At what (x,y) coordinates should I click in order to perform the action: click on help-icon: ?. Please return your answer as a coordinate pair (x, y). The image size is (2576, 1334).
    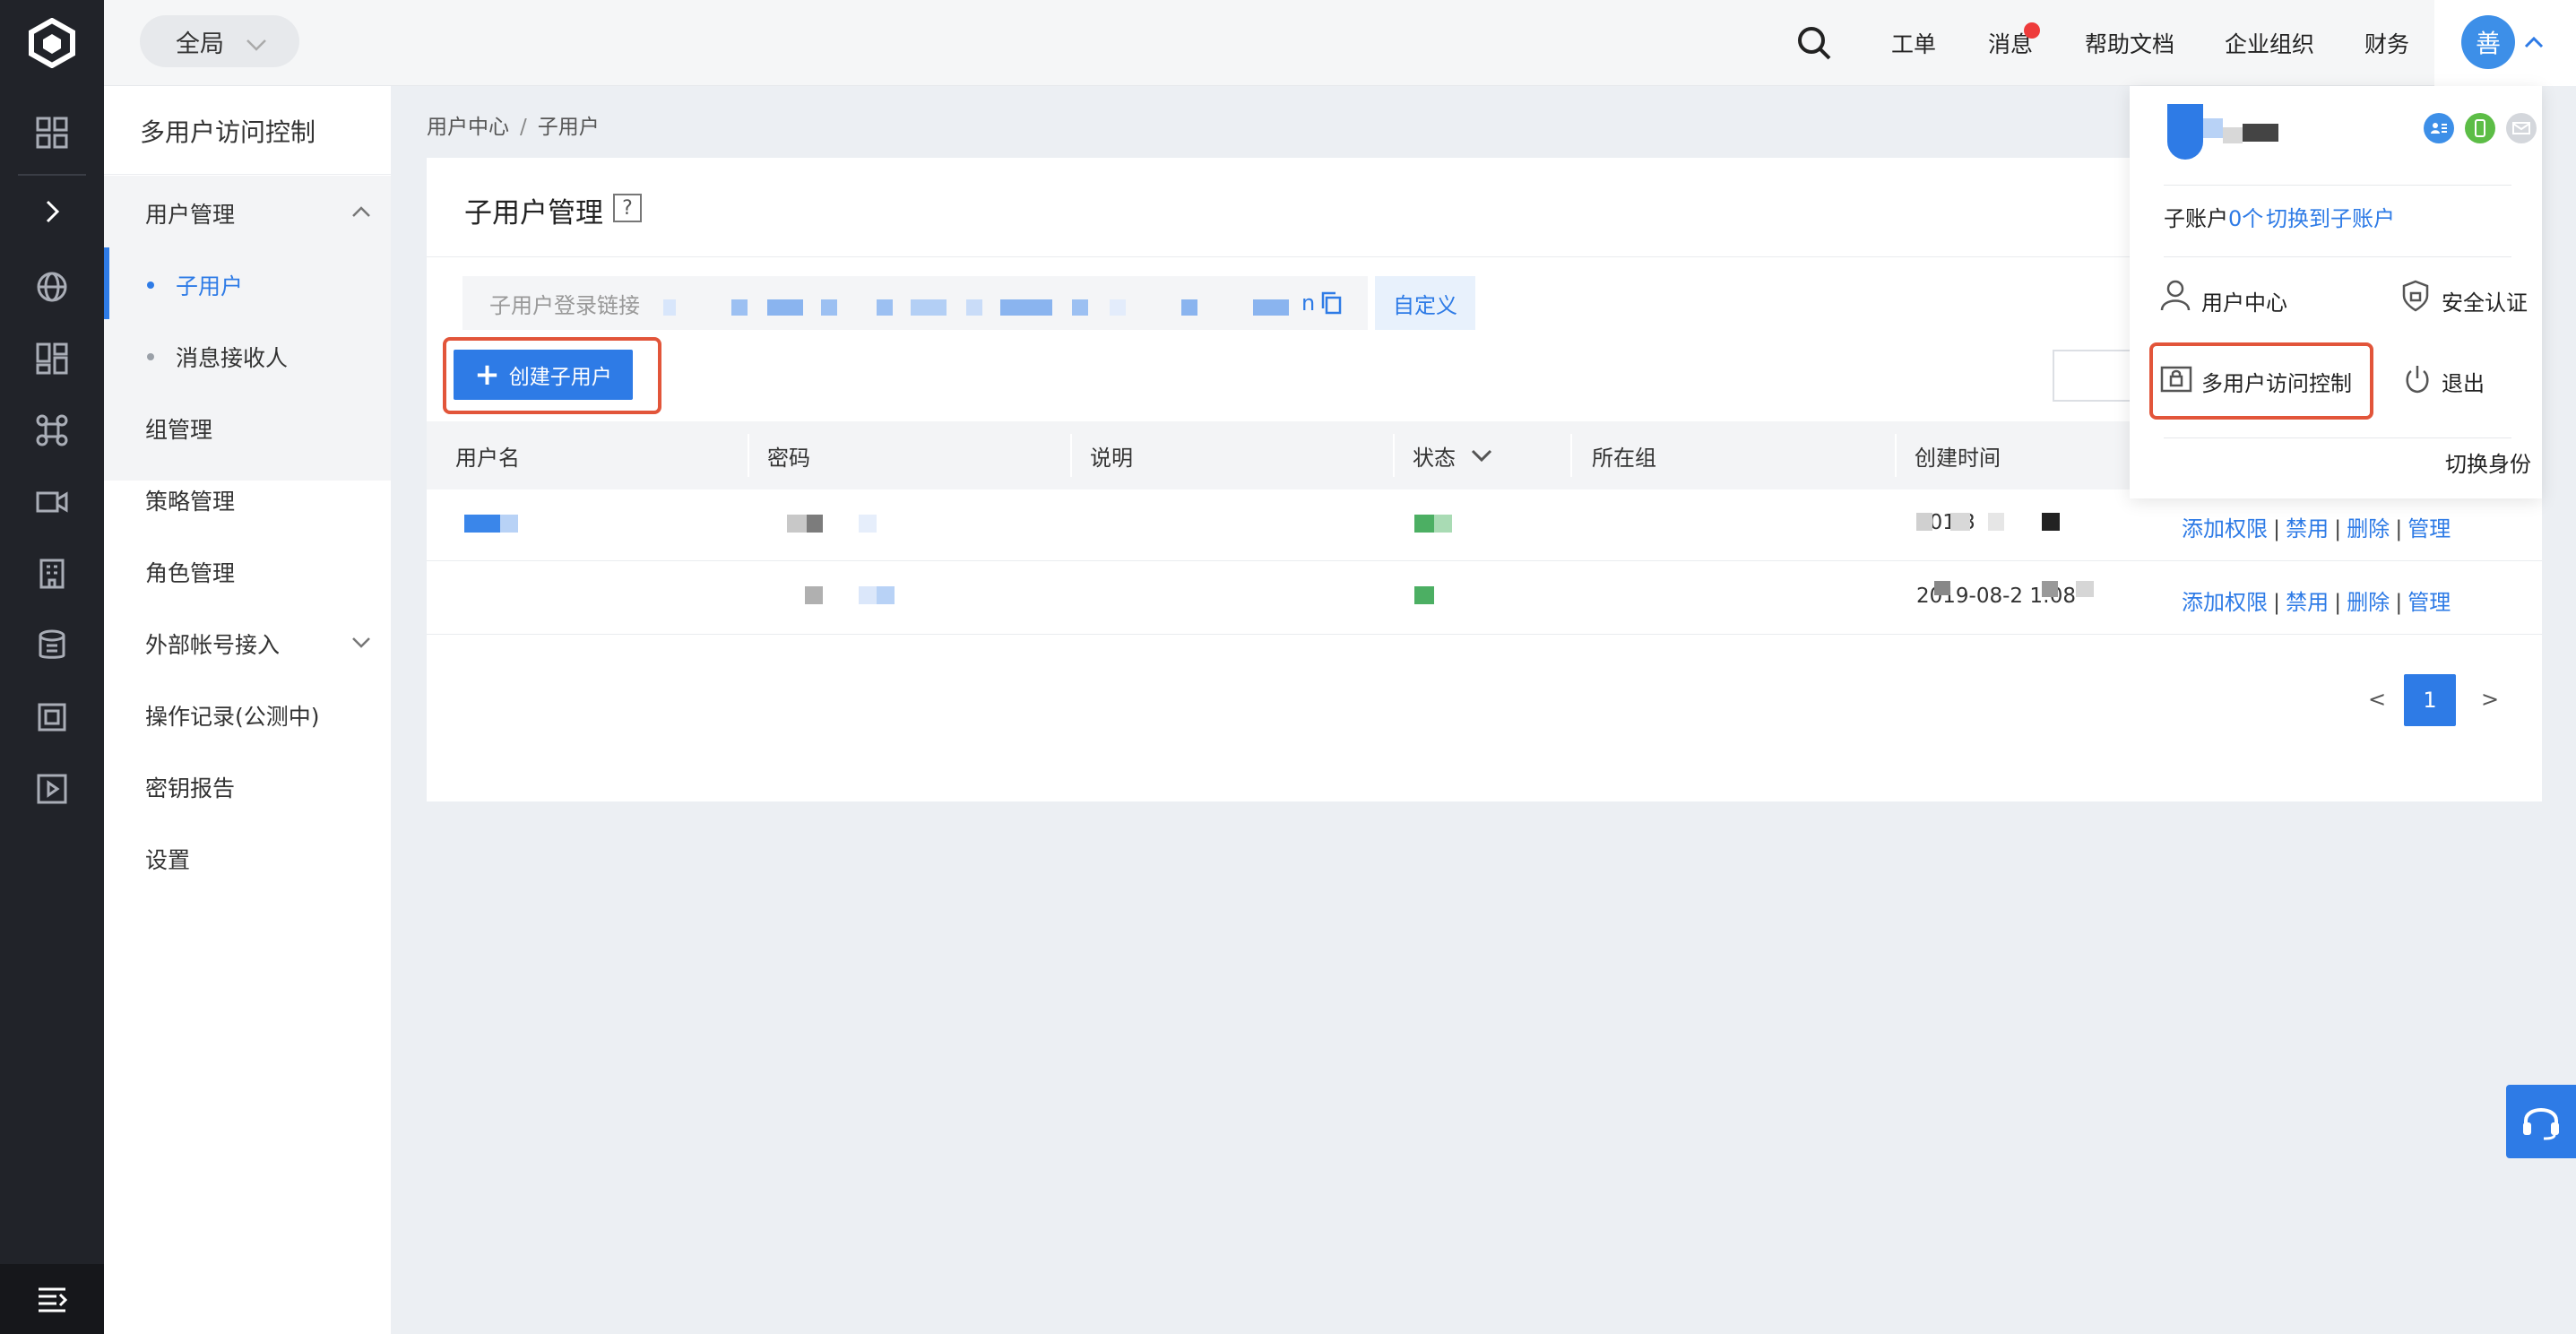
    Looking at the image, I should click on (627, 208).